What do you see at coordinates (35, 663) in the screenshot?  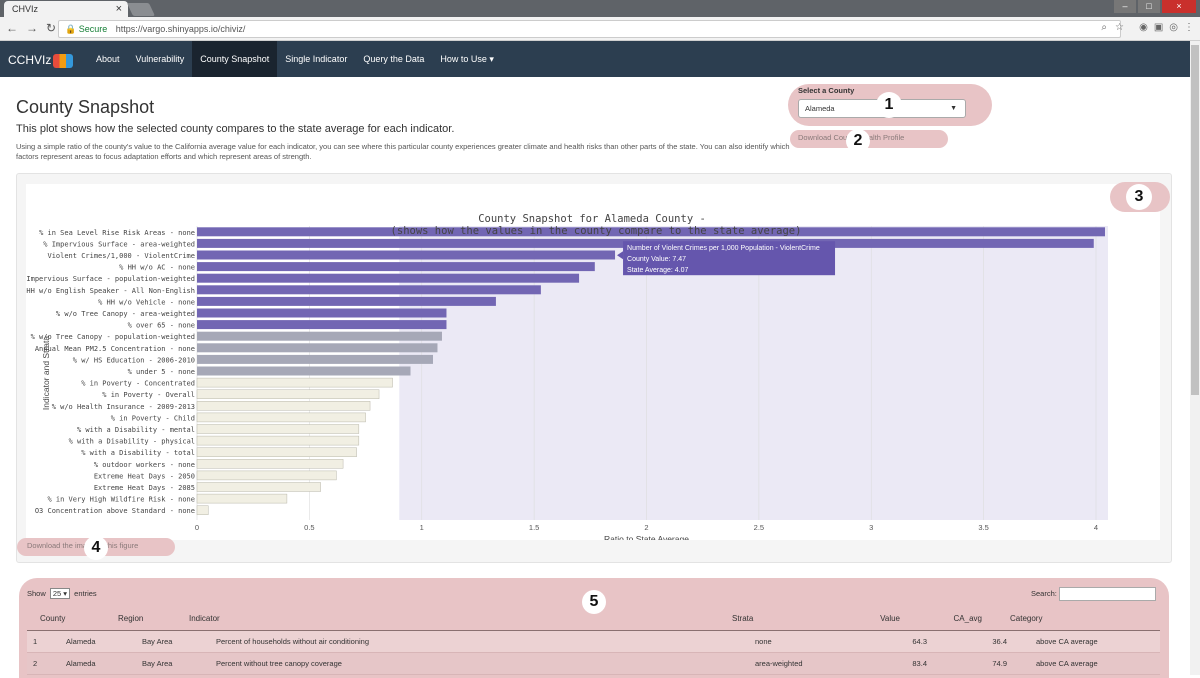 I see `table-cell: 2` at bounding box center [35, 663].